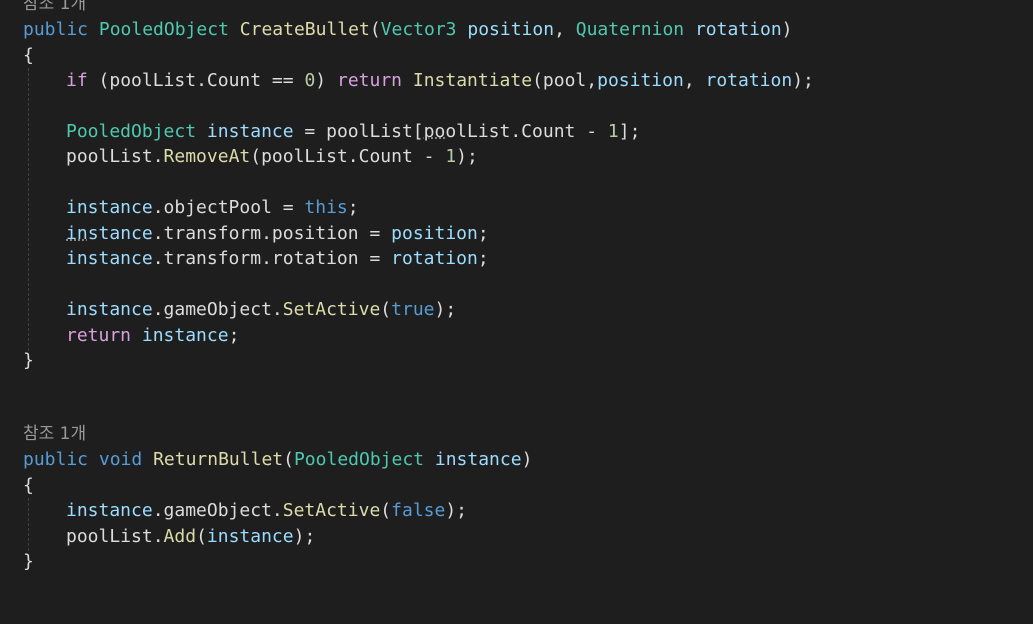  Describe the element at coordinates (163, 29) in the screenshot. I see `token-type: PooledObject` at that location.